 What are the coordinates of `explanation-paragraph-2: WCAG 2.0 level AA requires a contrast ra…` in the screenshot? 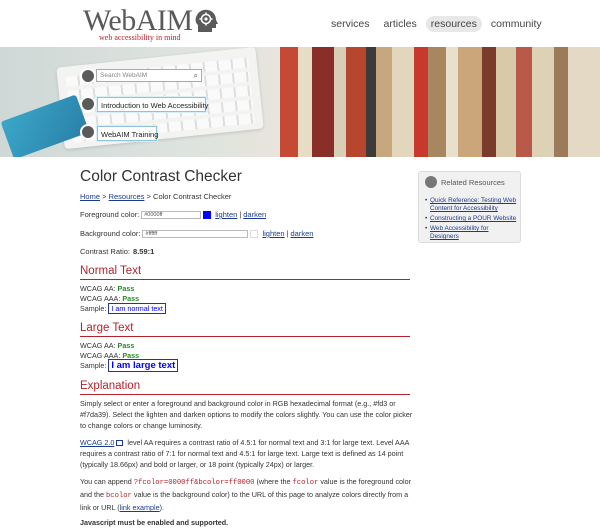 It's located at (248, 453).